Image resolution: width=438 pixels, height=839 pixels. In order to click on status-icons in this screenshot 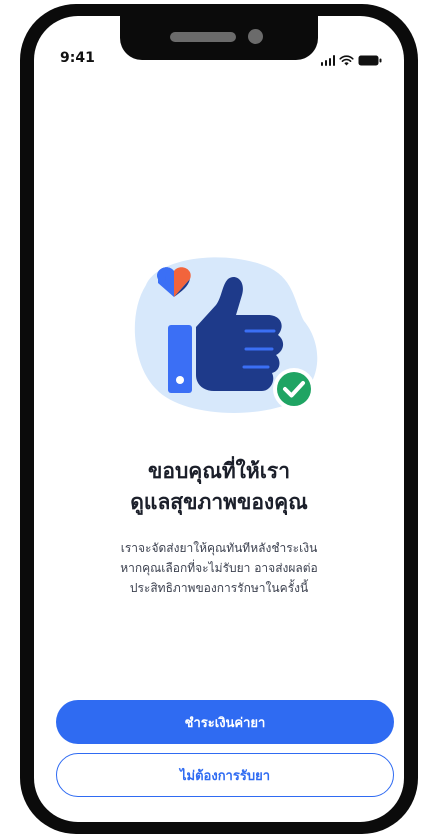, I will do `click(351, 59)`.